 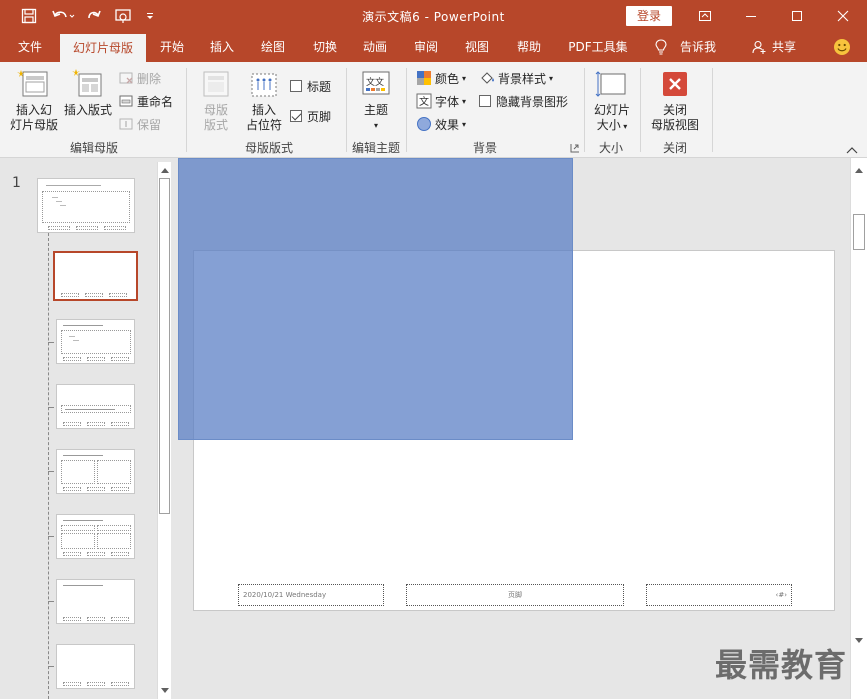 What do you see at coordinates (273, 47) in the screenshot?
I see `tab-draw: 绘图` at bounding box center [273, 47].